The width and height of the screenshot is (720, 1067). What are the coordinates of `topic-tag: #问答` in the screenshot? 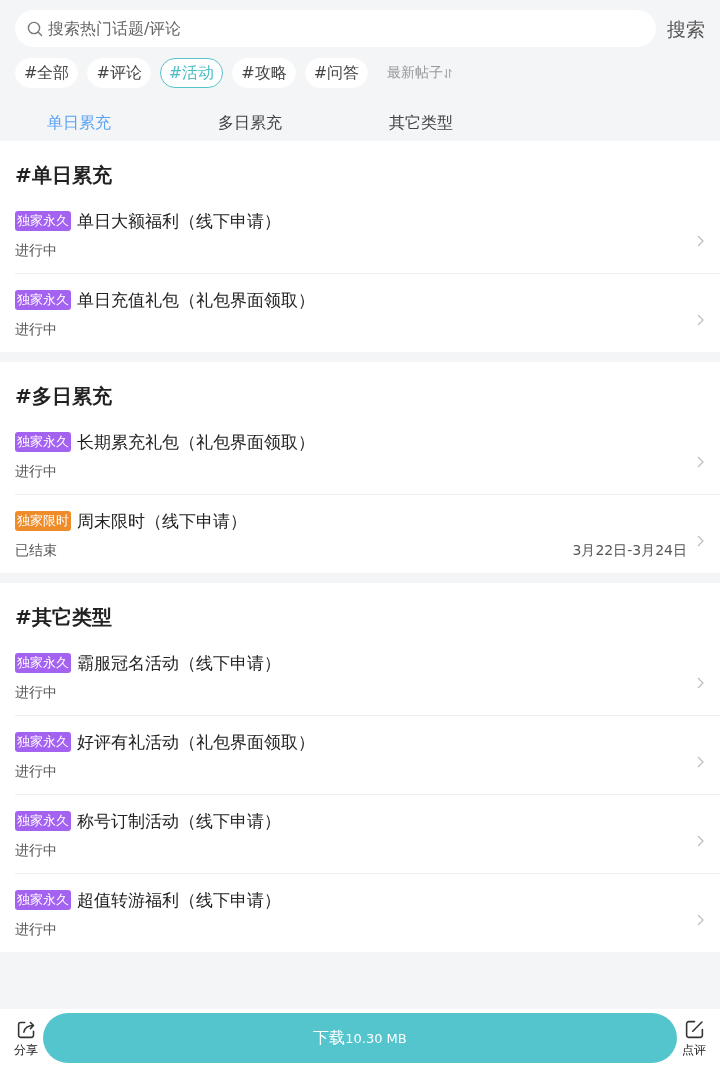 It's located at (336, 73).